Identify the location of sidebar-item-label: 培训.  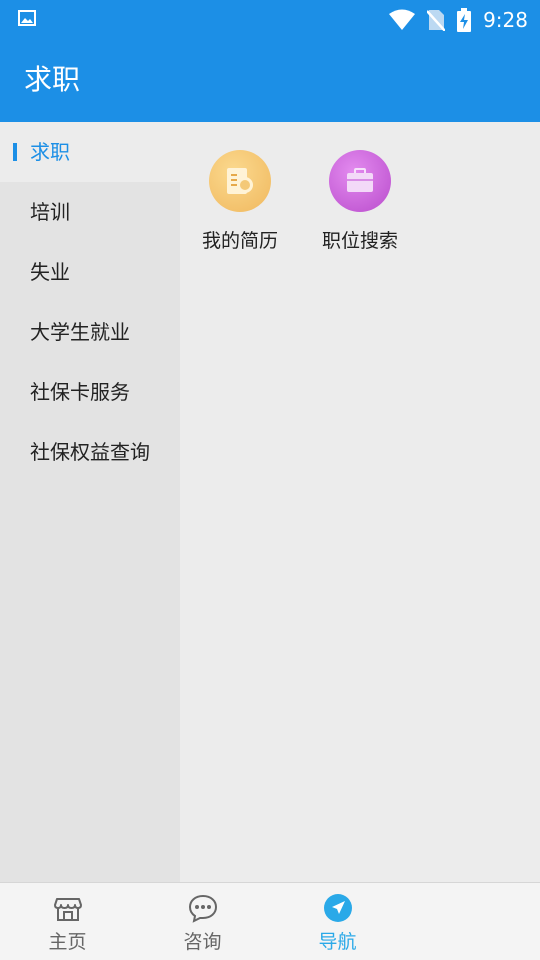
(50, 212).